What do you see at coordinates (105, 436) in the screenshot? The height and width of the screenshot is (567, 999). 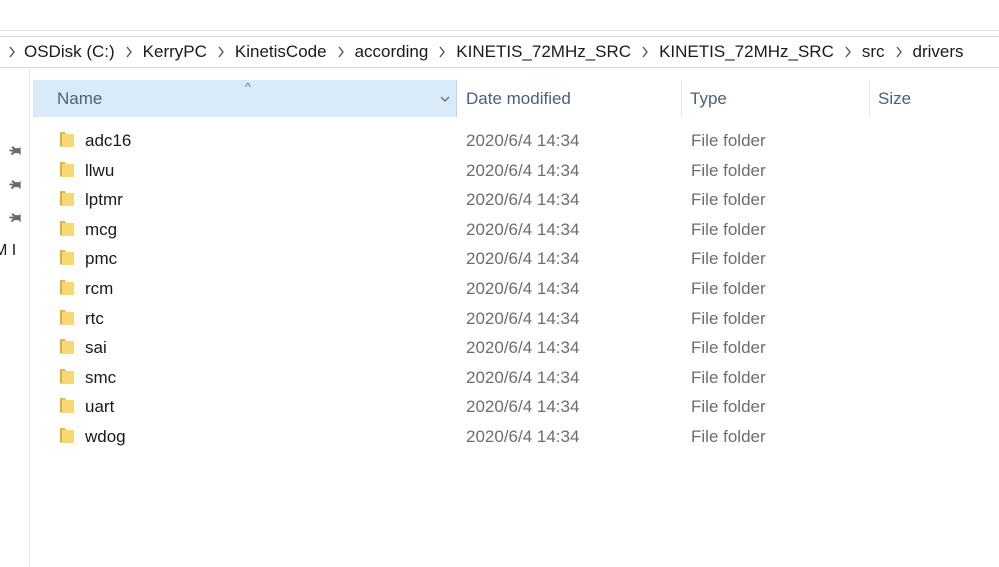 I see `file-name: wdog` at bounding box center [105, 436].